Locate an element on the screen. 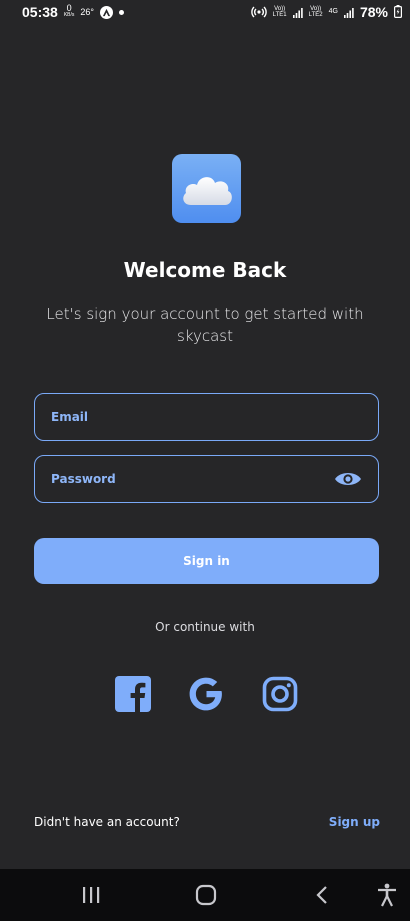 The image size is (410, 921). back-icon is located at coordinates (321, 895).